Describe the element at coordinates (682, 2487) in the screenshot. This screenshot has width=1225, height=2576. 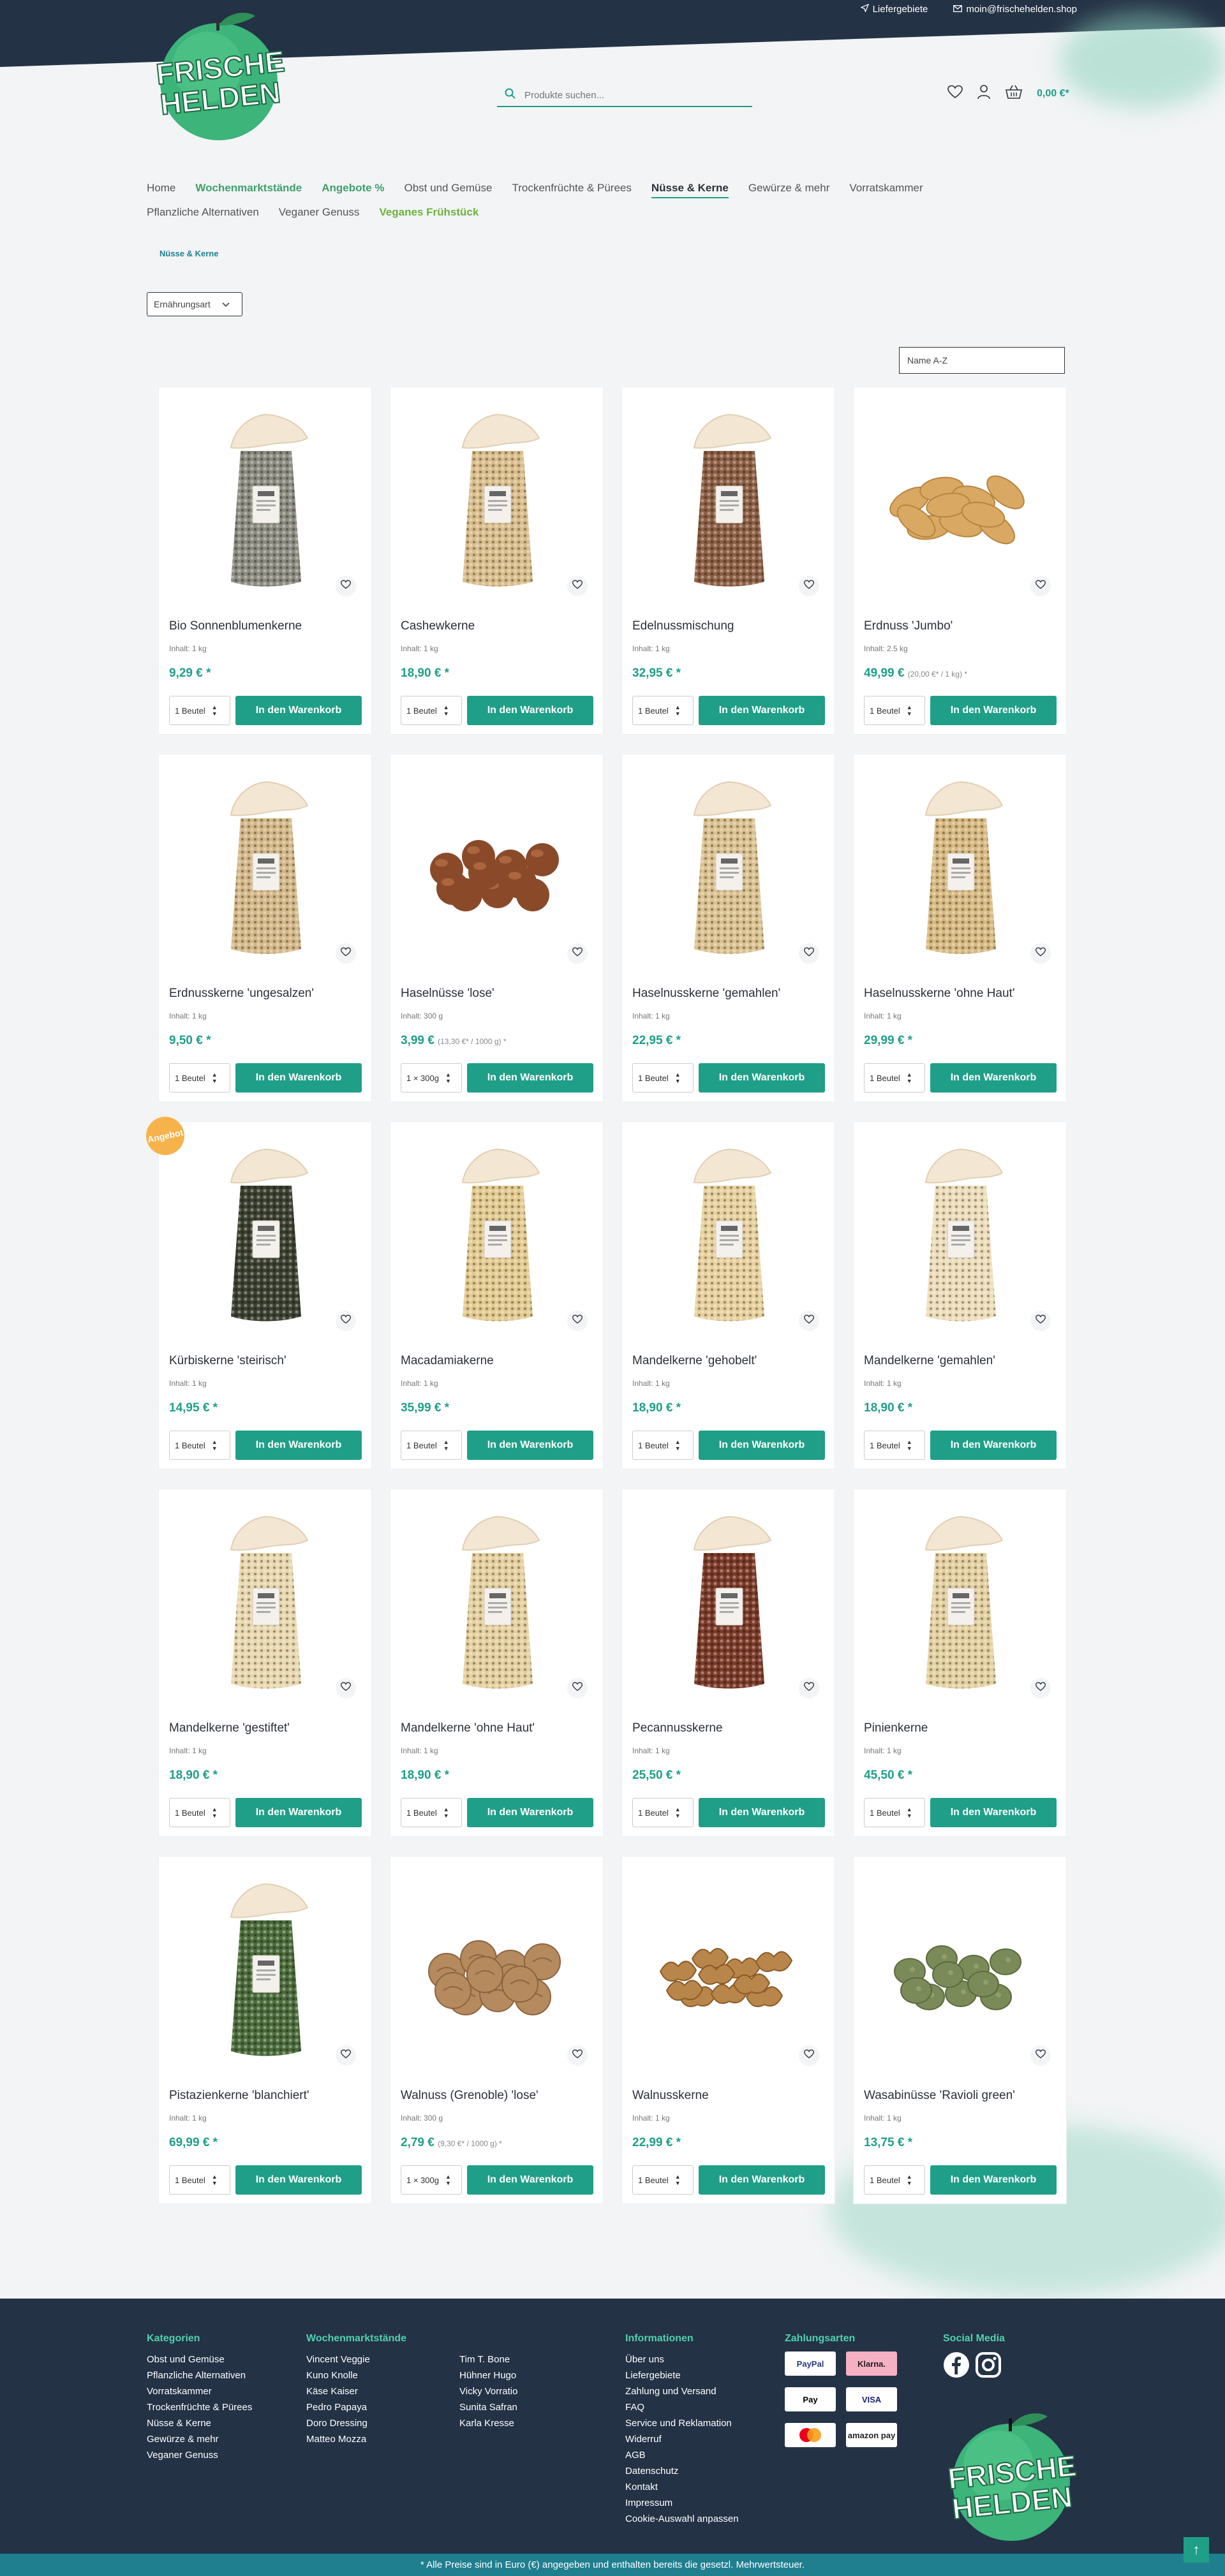
I see `footer-info-link: Kontakt` at that location.